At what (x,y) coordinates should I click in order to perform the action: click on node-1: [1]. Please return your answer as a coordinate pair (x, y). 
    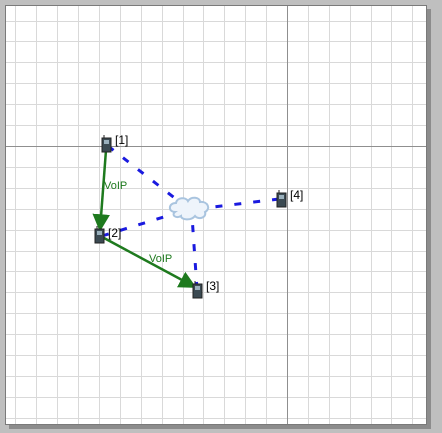
    Looking at the image, I should click on (114, 143).